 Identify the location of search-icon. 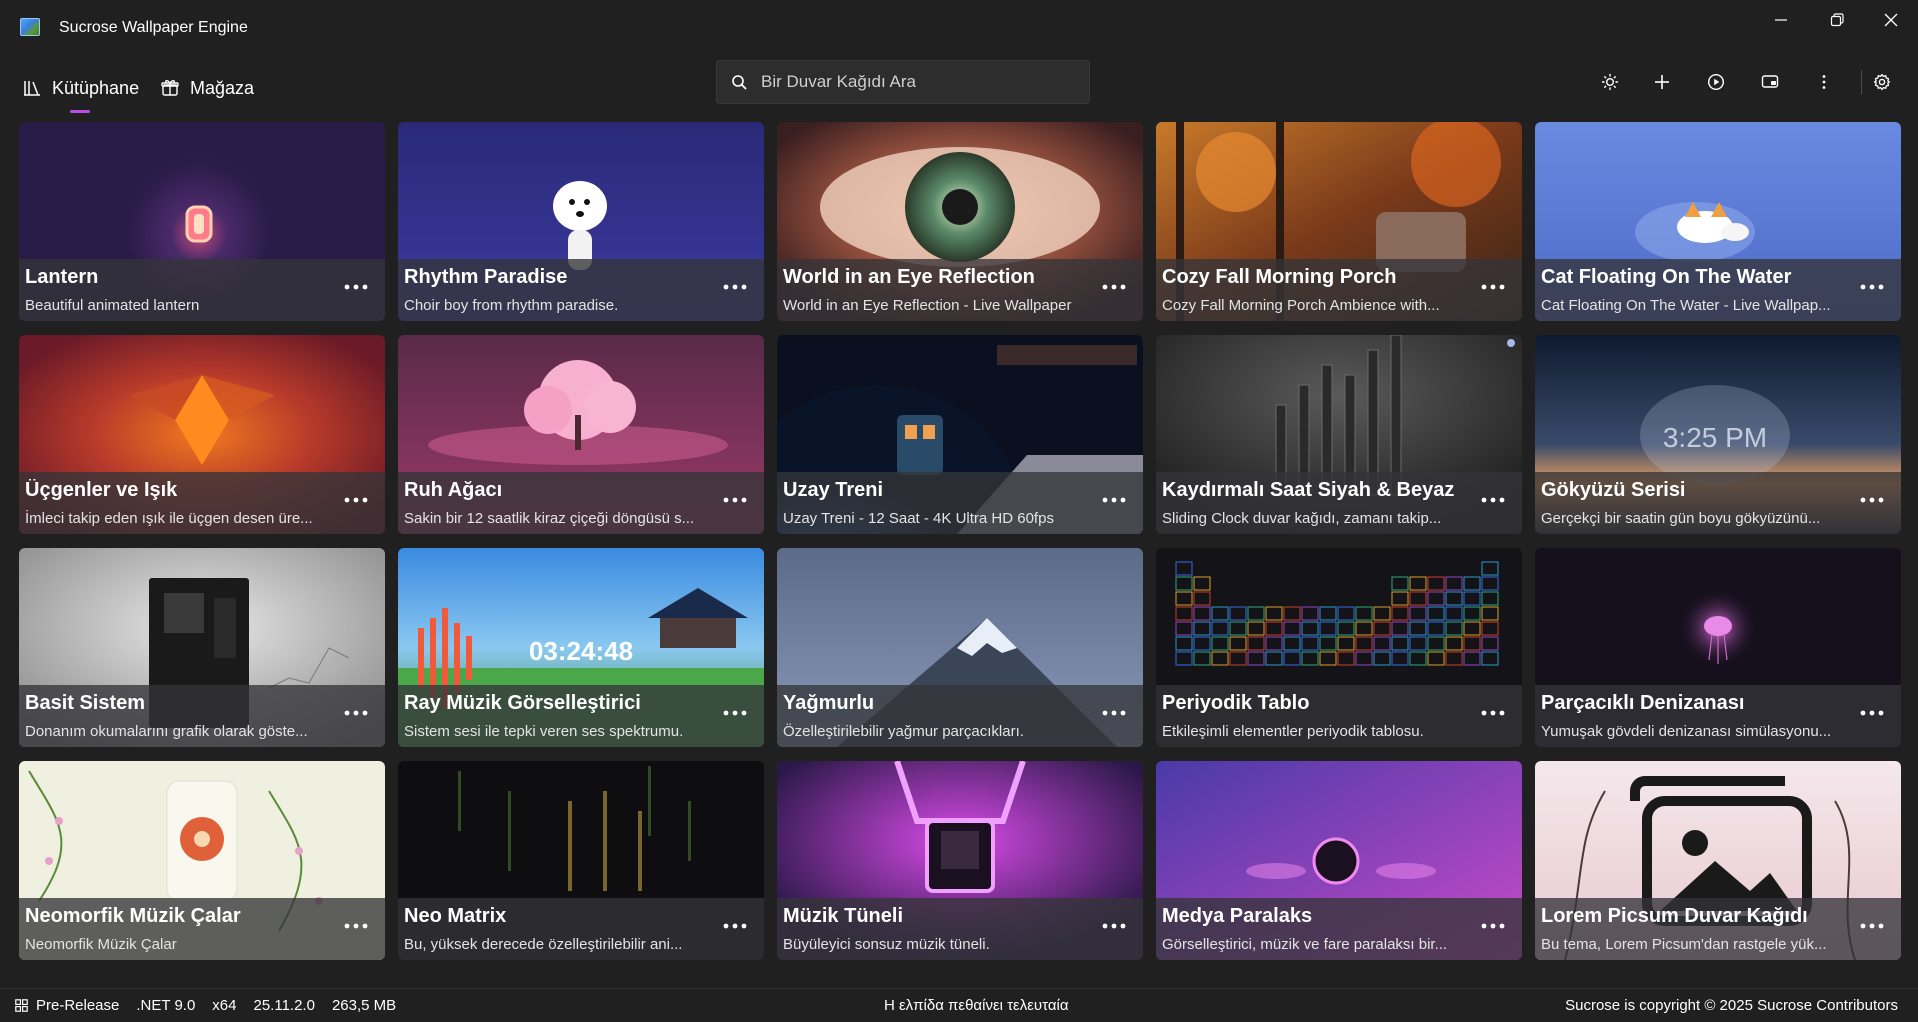
(739, 82).